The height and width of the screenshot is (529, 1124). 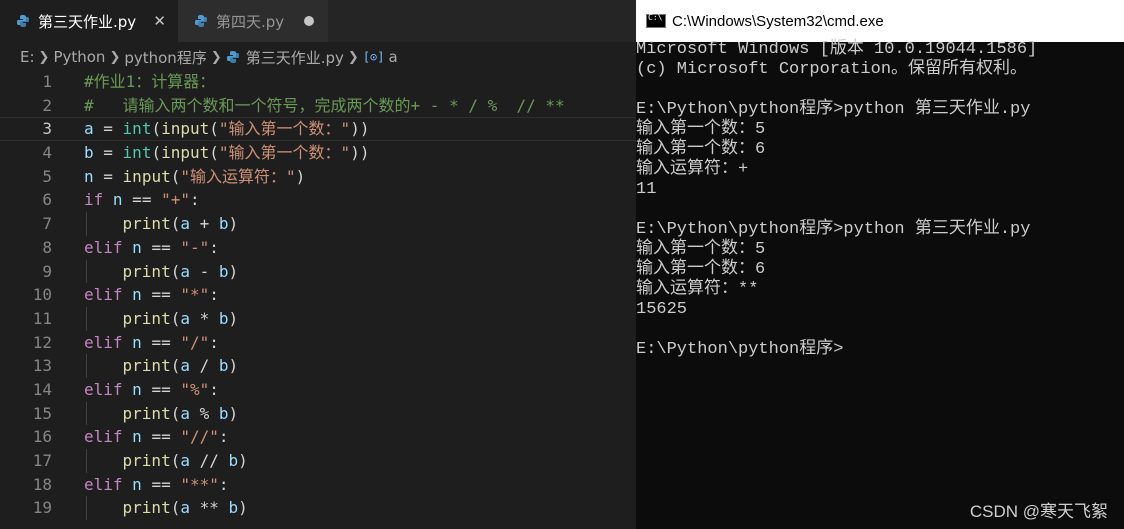 What do you see at coordinates (185, 129) in the screenshot?
I see `code-token: input` at bounding box center [185, 129].